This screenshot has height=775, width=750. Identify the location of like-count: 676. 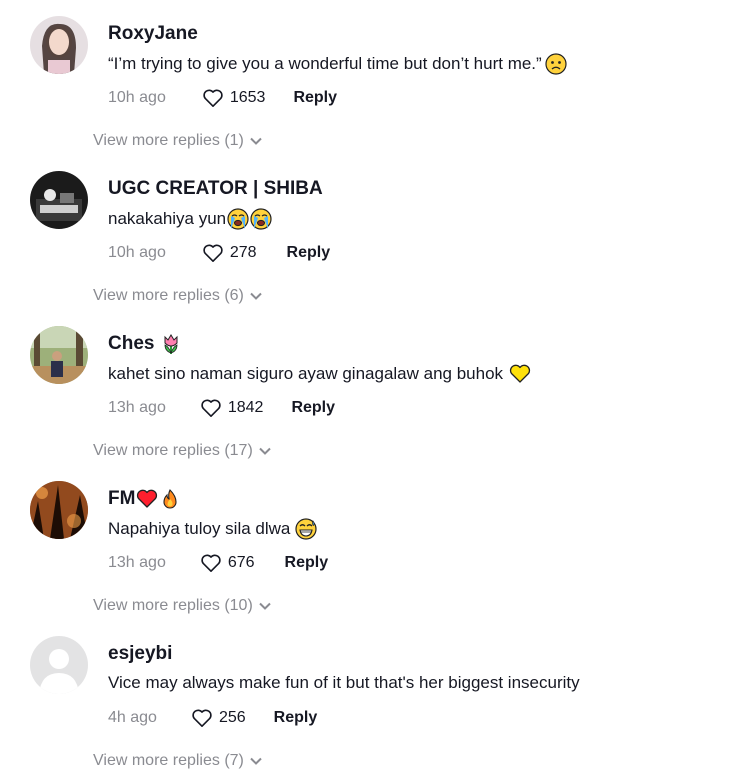
(241, 562).